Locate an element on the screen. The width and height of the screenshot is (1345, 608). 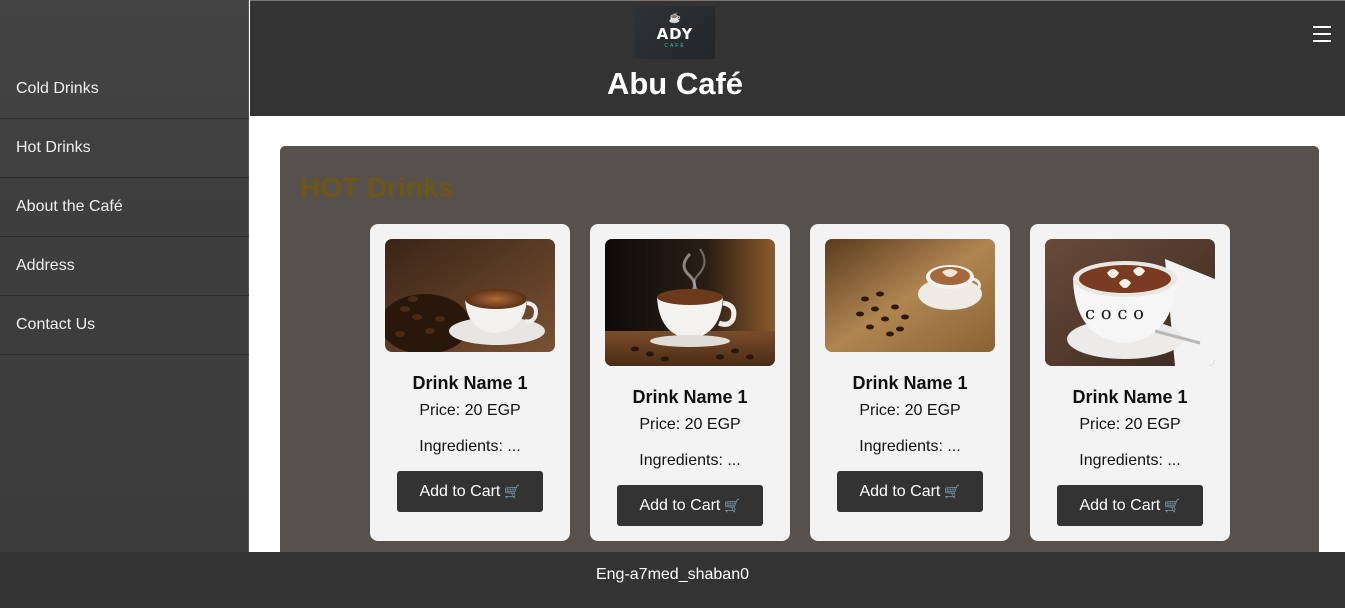
sidebar-item-about: About the Café is located at coordinates (124, 207).